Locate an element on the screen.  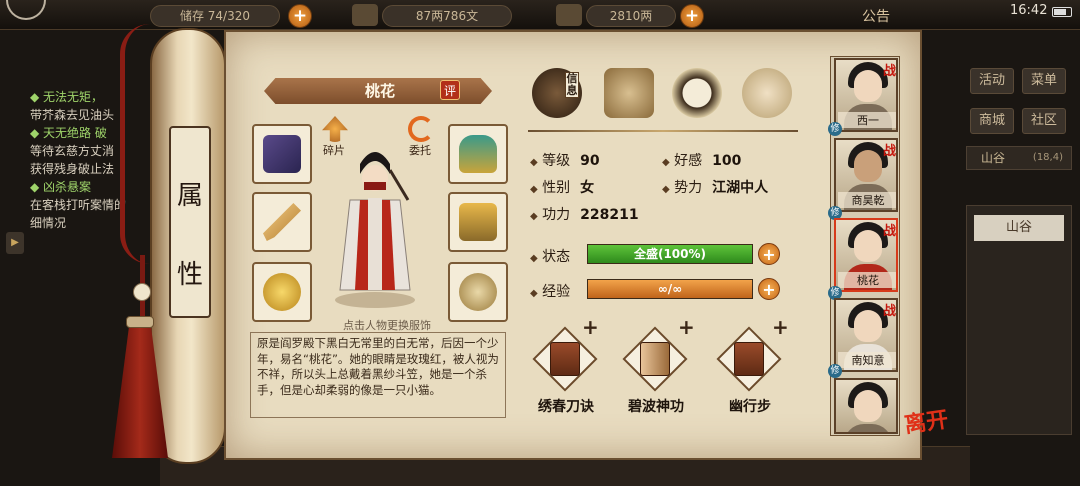
stat-faction-label: 势力 is located at coordinates (688, 188).